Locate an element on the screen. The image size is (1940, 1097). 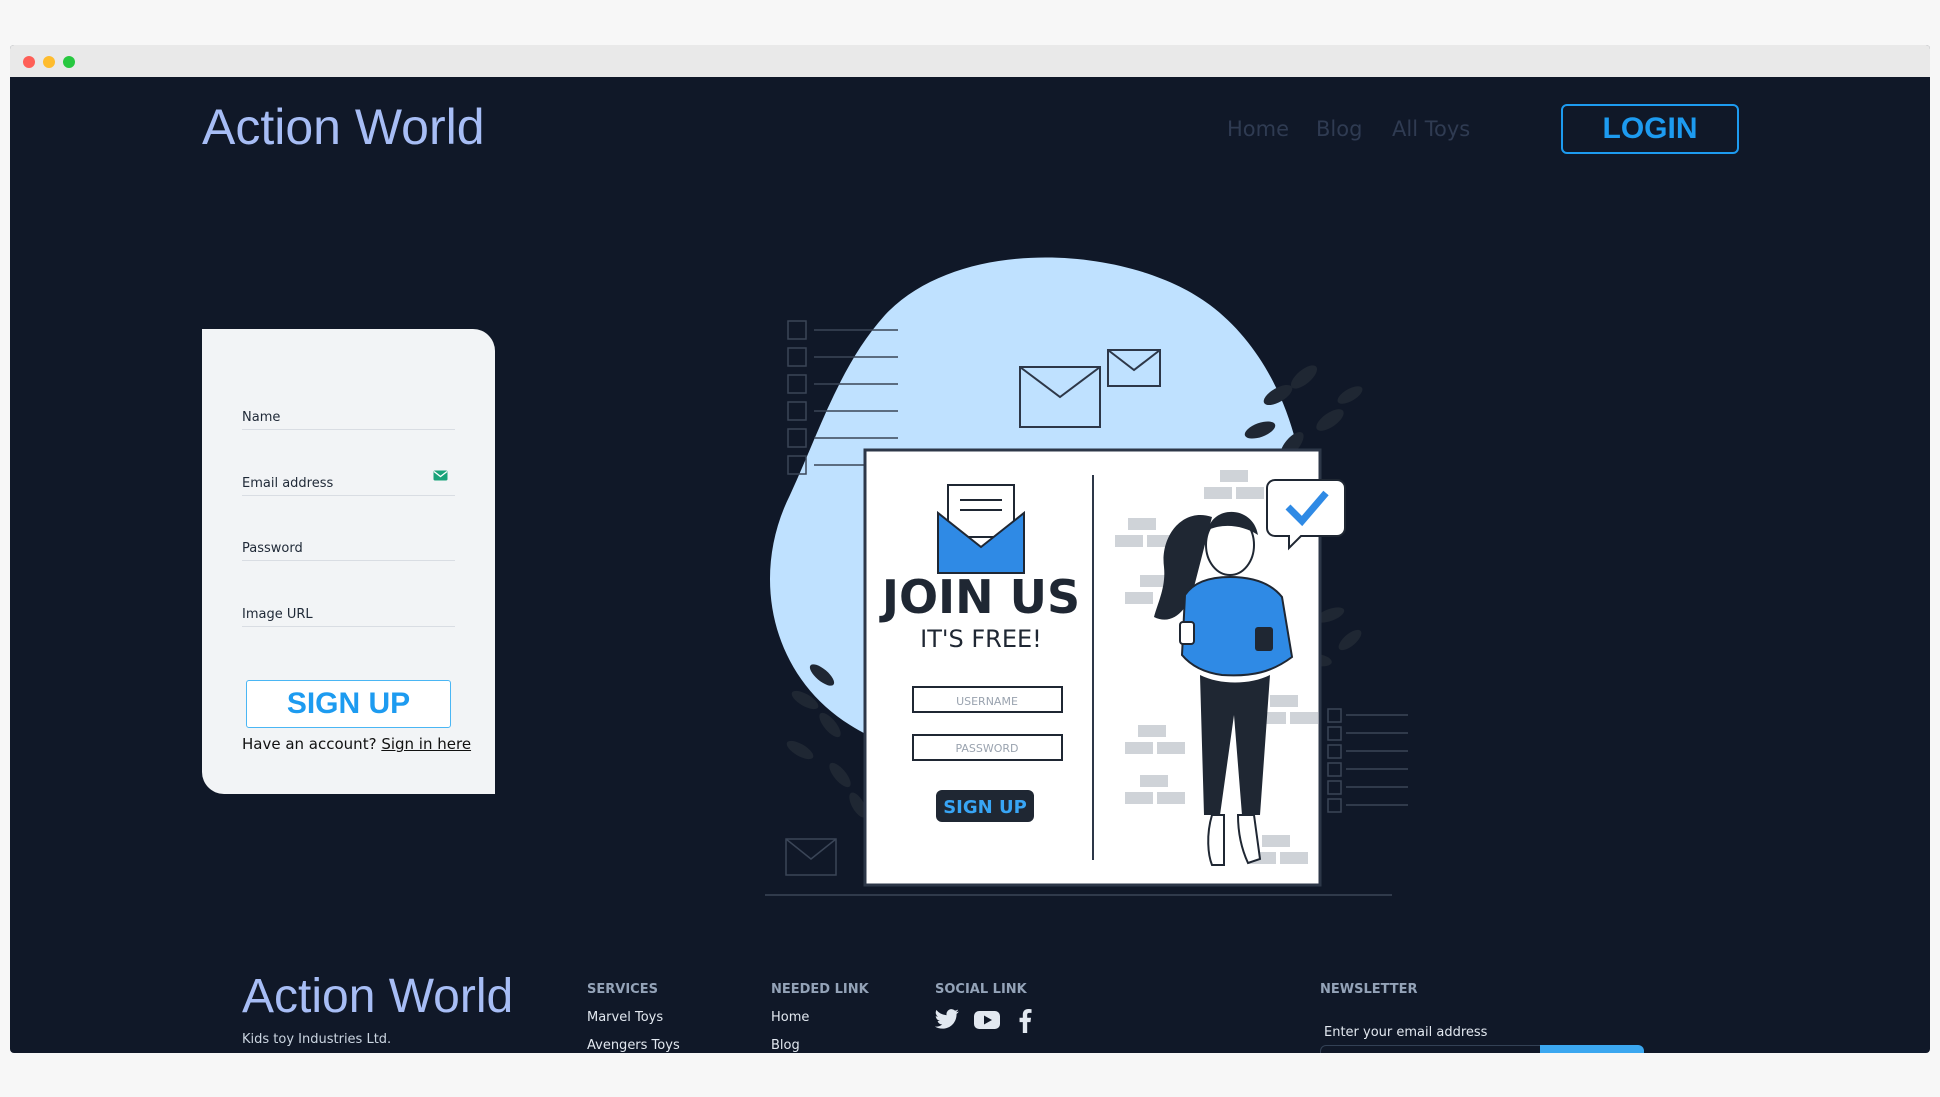
link-avengers-toys: Avengers Toys is located at coordinates (633, 1045).